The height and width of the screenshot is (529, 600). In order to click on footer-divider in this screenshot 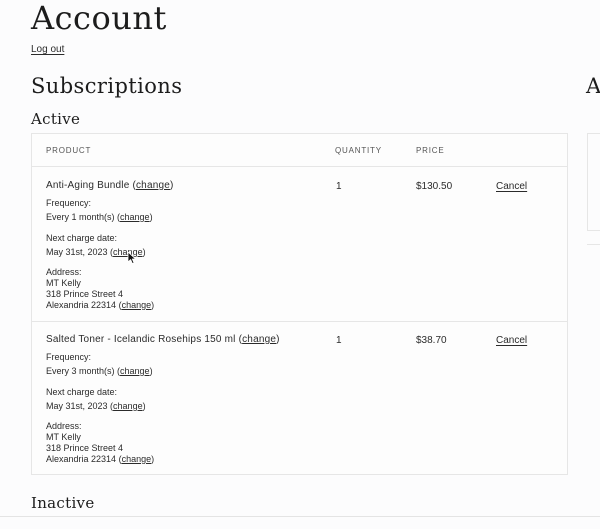, I will do `click(300, 516)`.